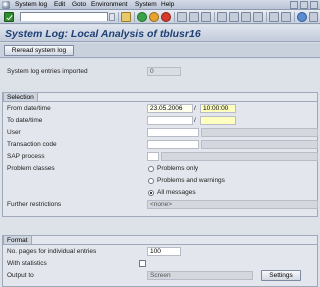  Describe the element at coordinates (286, 17) in the screenshot. I see `shortcut-icon` at that location.